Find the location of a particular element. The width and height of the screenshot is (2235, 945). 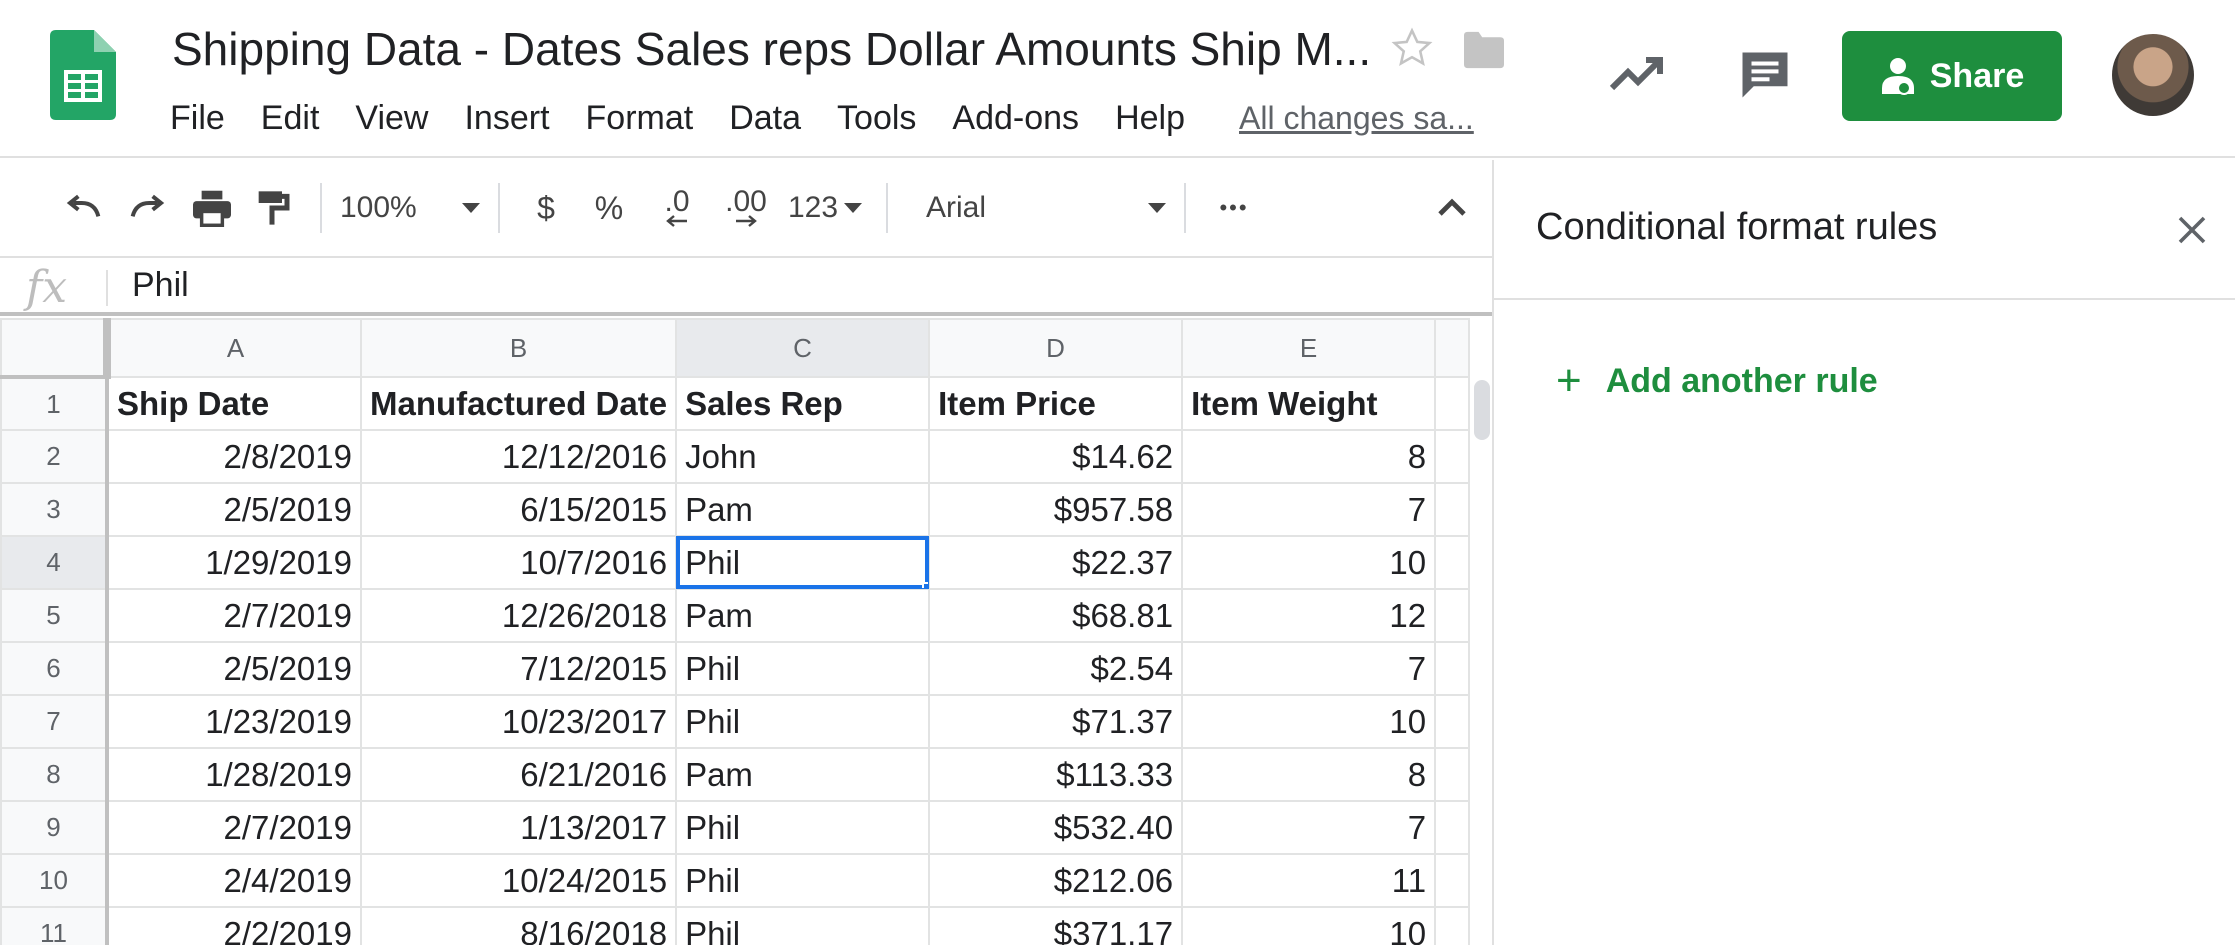

row-header: 10 is located at coordinates (54, 880).